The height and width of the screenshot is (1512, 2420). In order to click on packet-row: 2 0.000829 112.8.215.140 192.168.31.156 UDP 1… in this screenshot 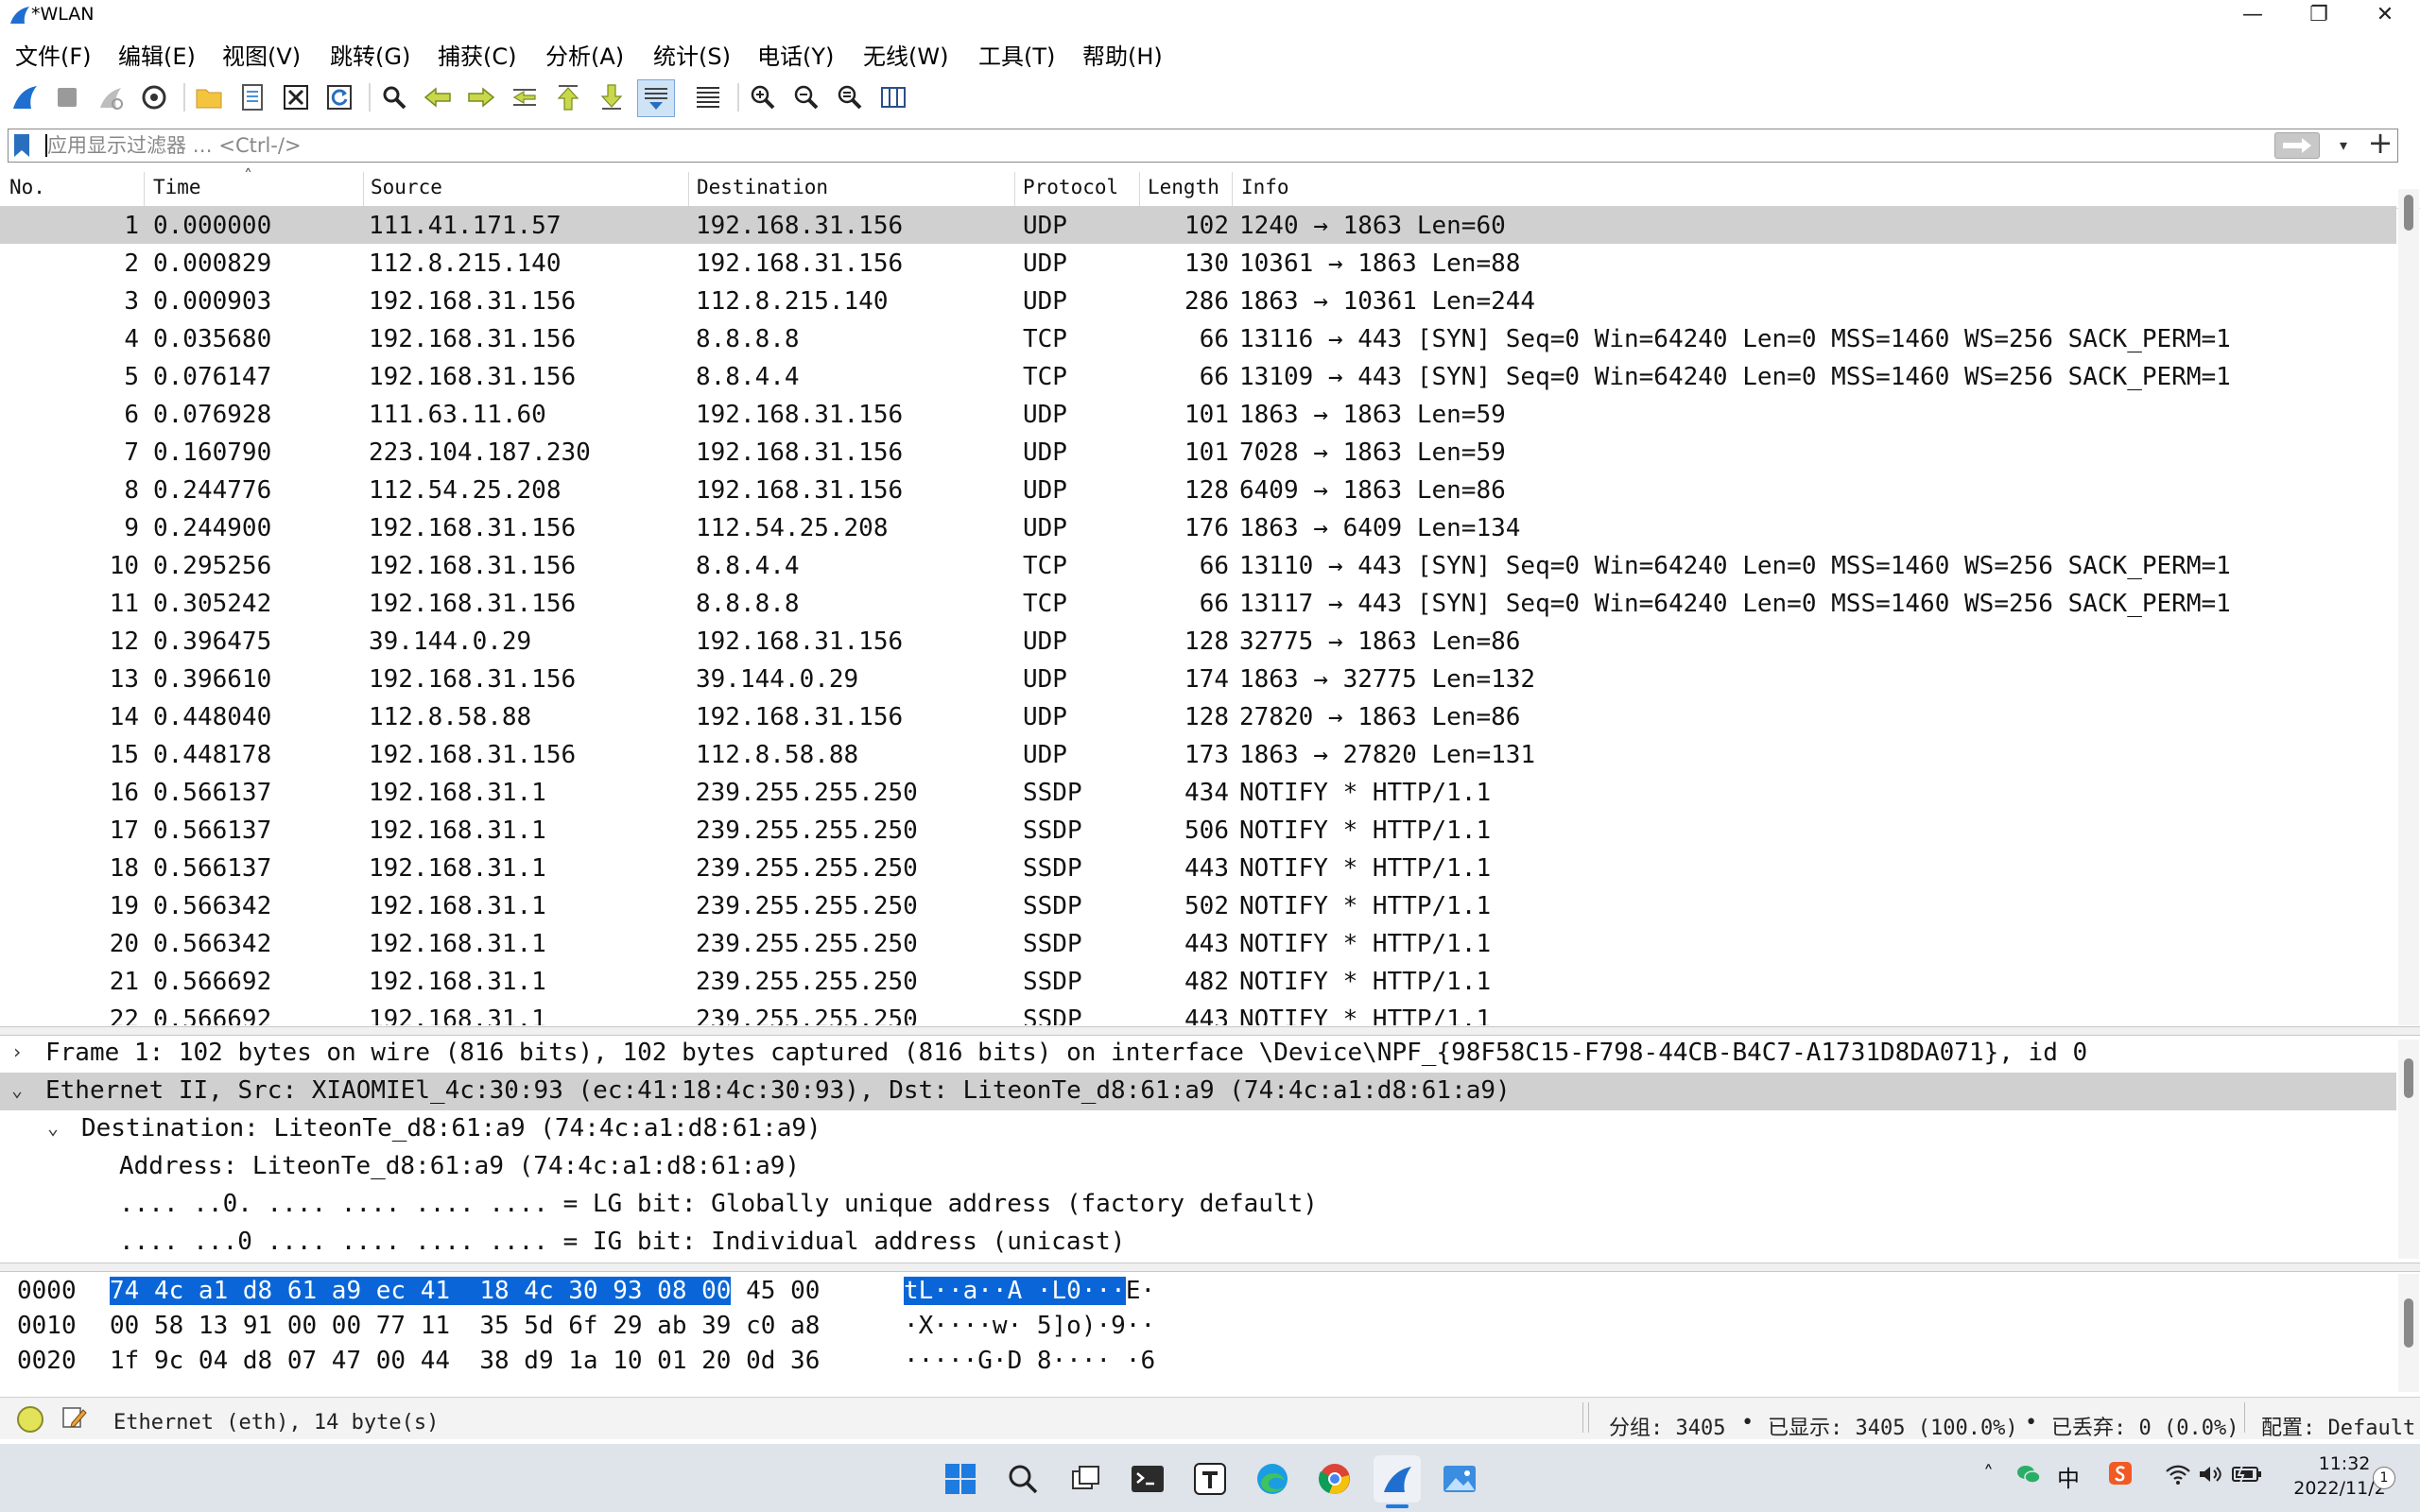, I will do `click(1198, 263)`.